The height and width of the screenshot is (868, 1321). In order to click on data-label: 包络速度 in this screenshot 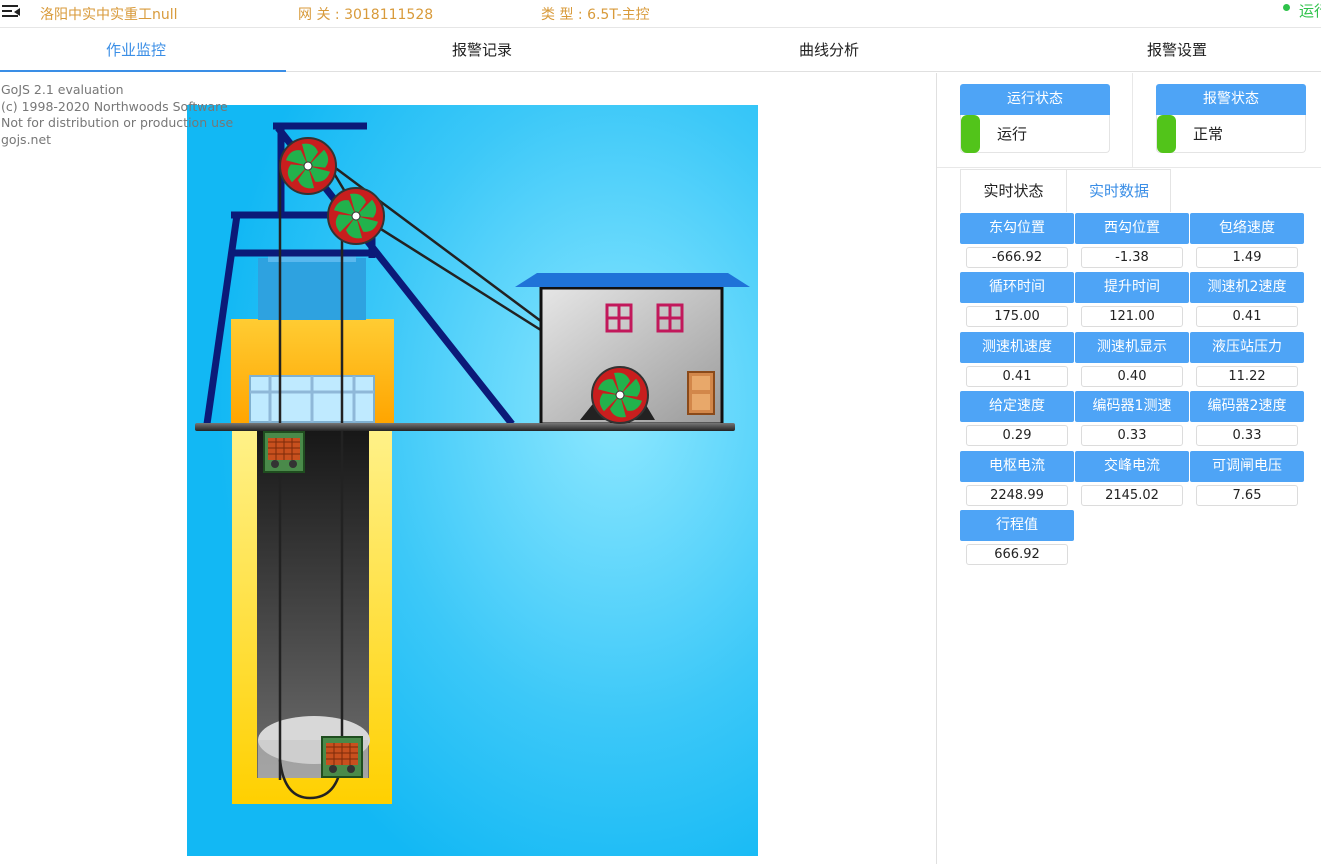, I will do `click(1247, 228)`.